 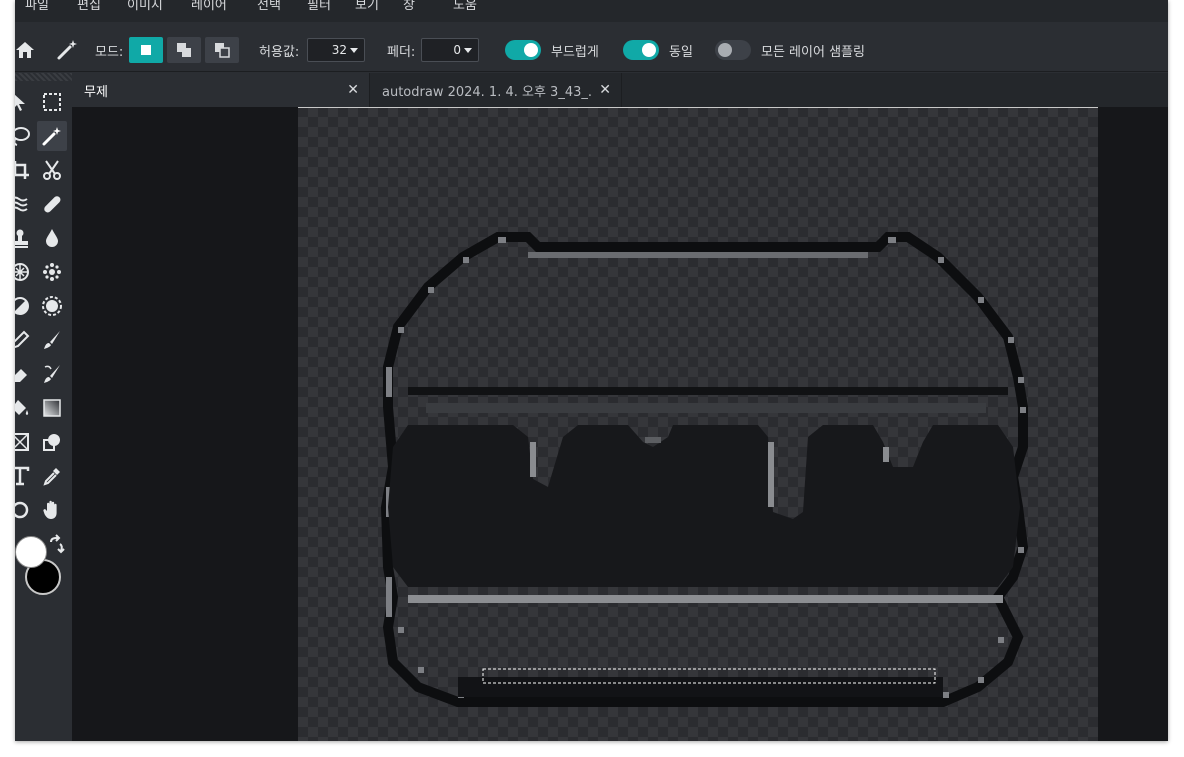 I want to click on tools-panel, so click(x=43, y=407).